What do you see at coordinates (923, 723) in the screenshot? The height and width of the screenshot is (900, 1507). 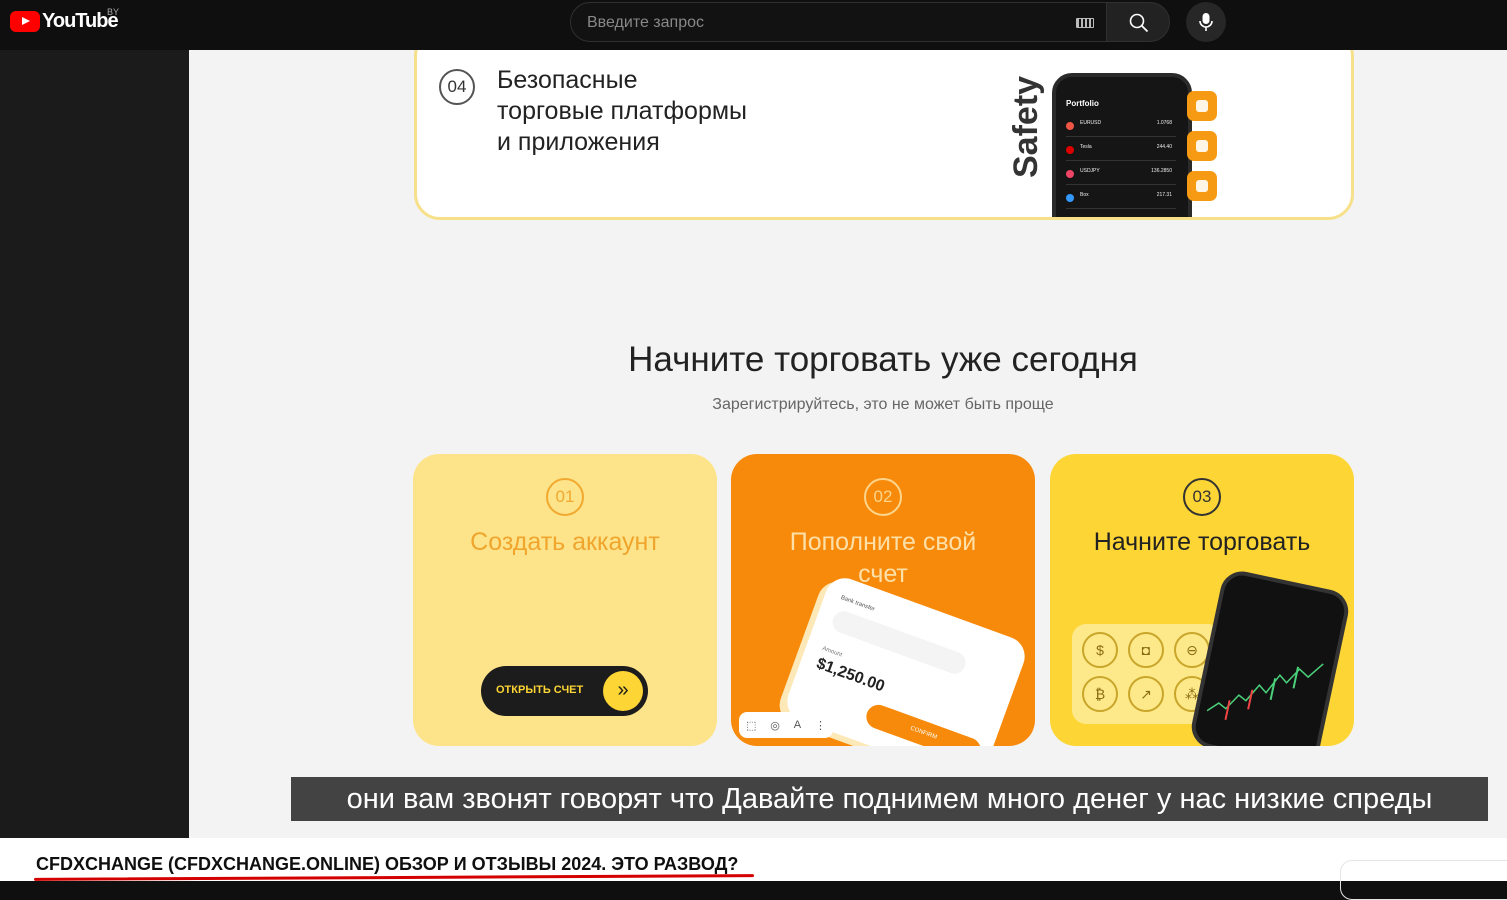 I see `confirm-label: CONFIRM` at bounding box center [923, 723].